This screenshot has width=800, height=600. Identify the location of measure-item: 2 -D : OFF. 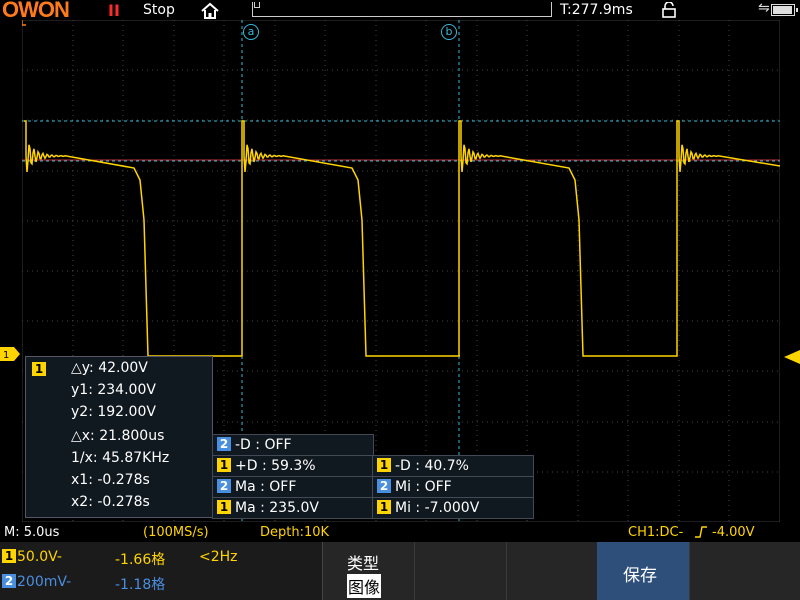
(293, 445).